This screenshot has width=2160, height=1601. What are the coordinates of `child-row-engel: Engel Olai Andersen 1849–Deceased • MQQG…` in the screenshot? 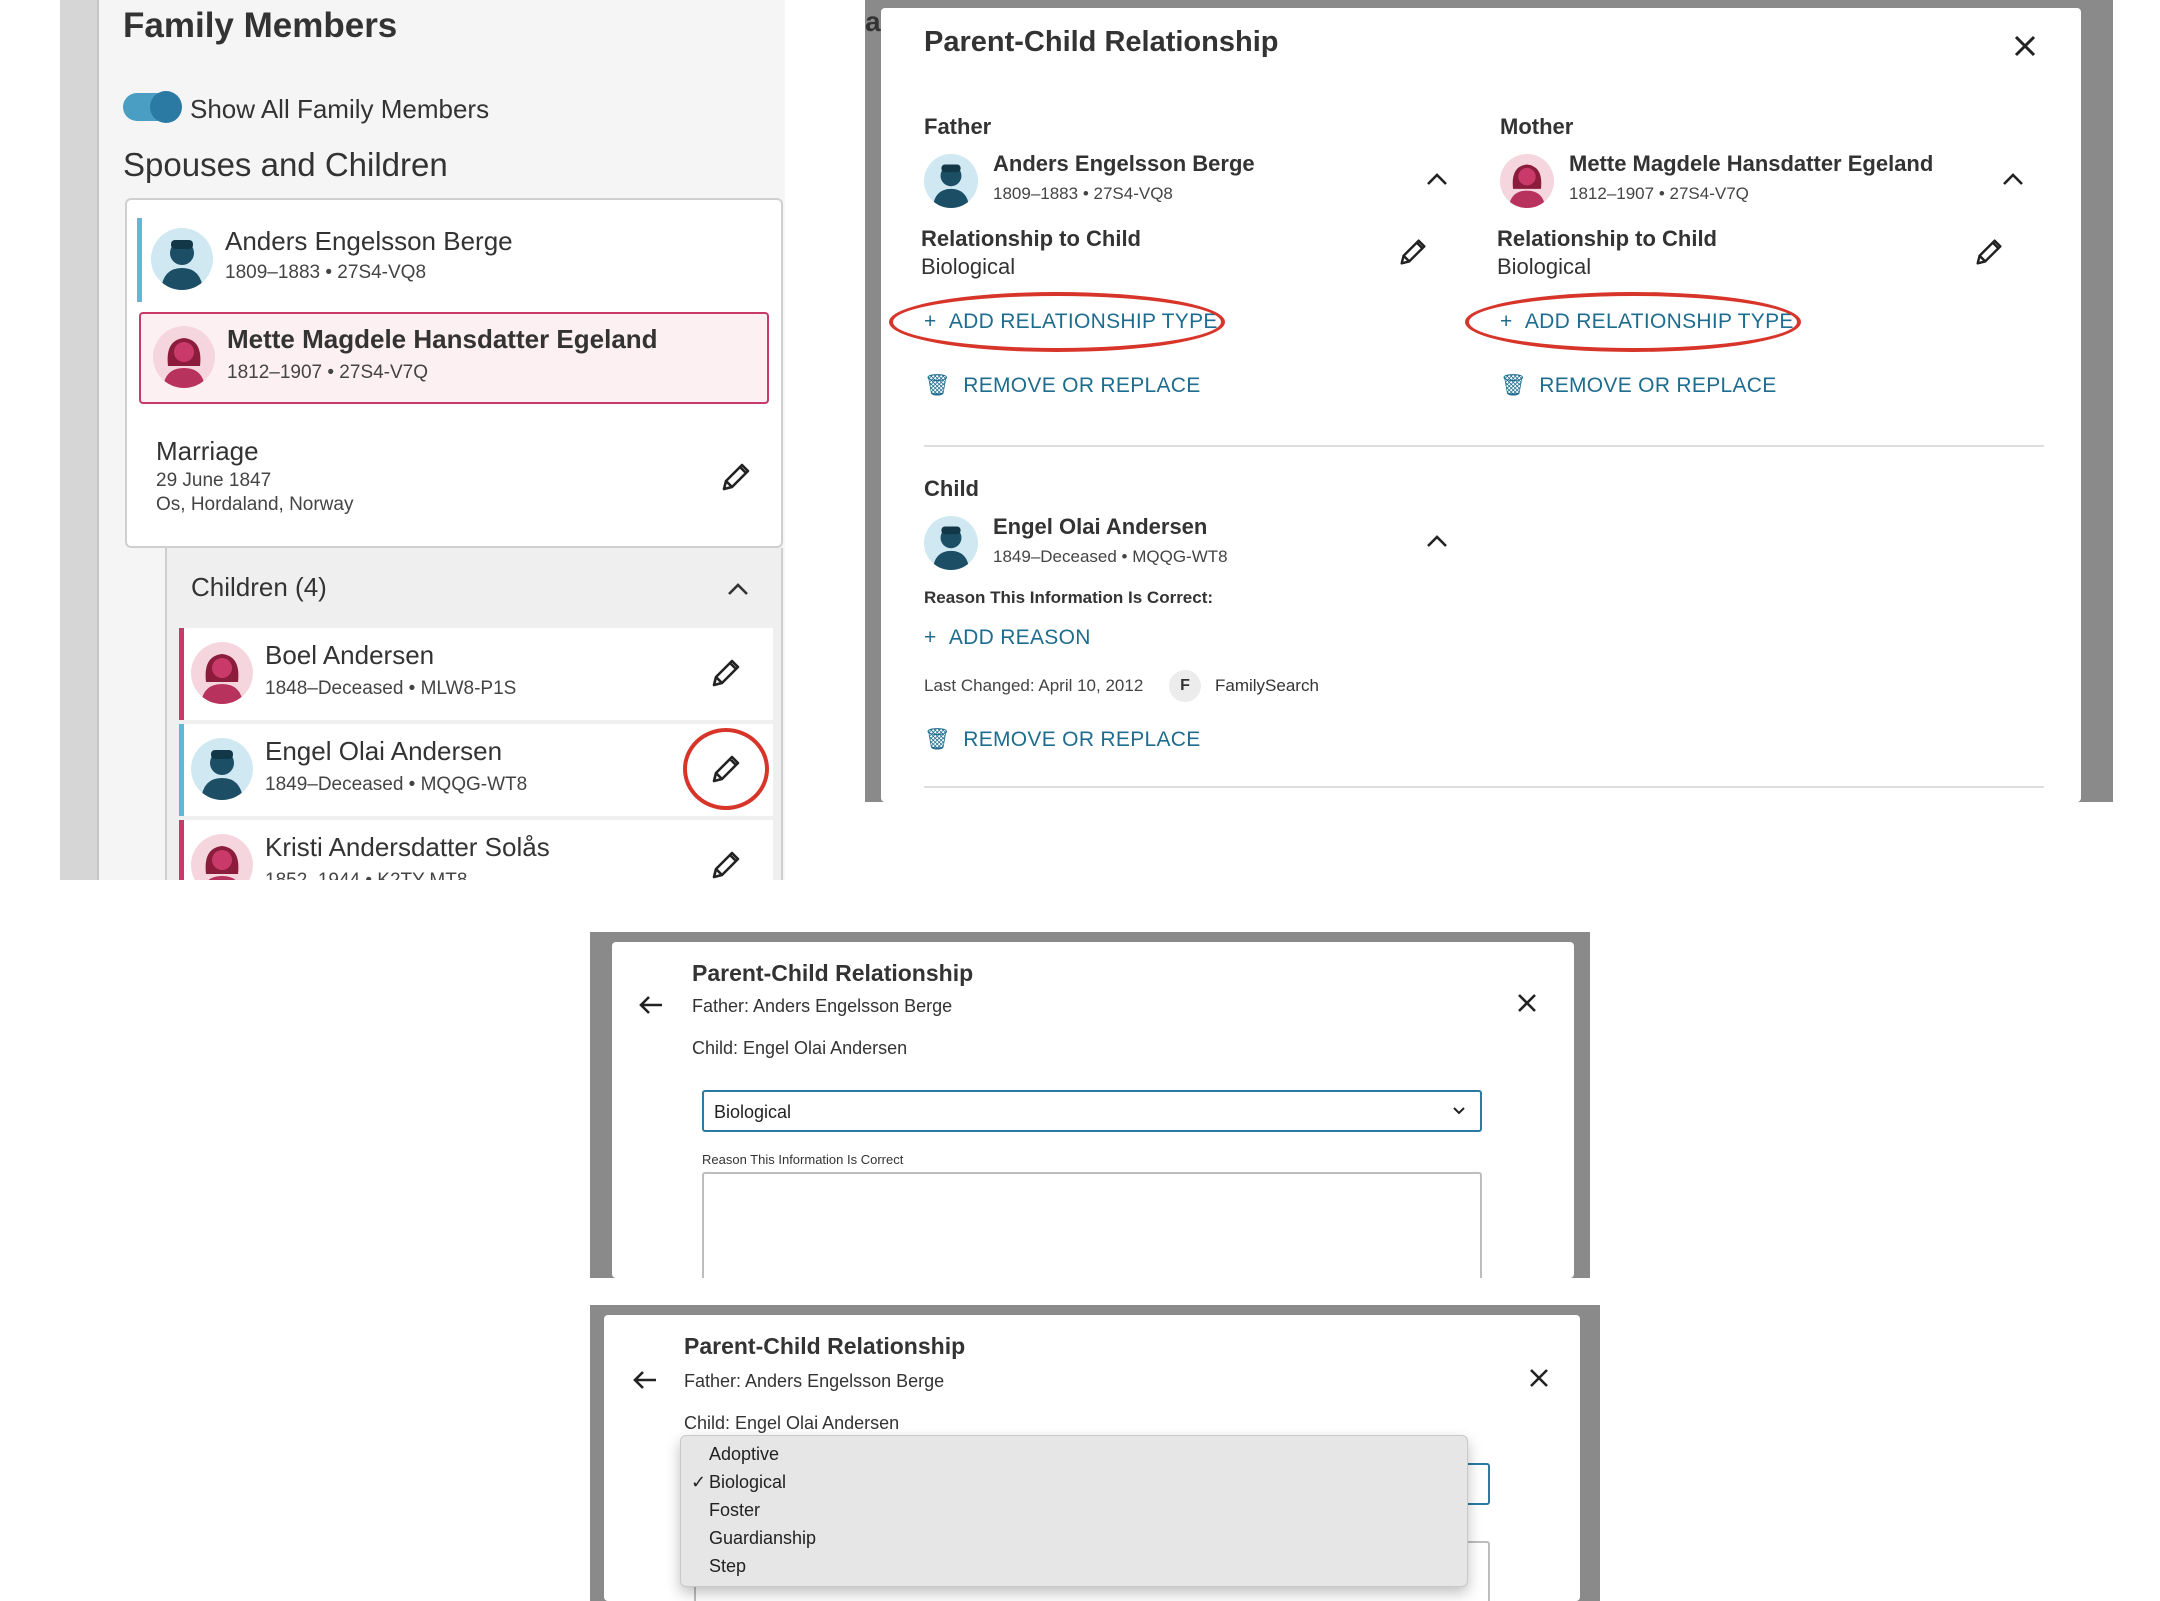 It's located at (476, 770).